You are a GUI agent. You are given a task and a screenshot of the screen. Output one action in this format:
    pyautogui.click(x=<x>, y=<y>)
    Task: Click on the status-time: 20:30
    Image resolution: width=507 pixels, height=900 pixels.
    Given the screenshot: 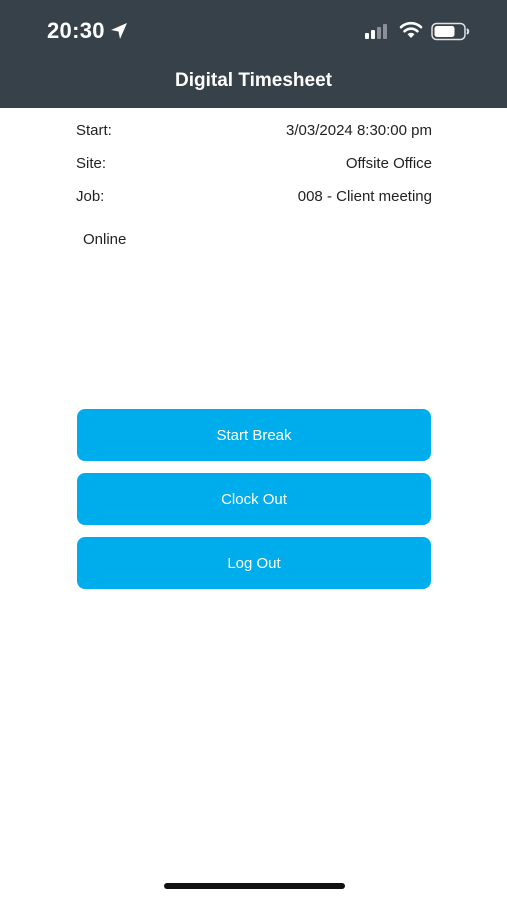 What is the action you would take?
    pyautogui.click(x=76, y=30)
    